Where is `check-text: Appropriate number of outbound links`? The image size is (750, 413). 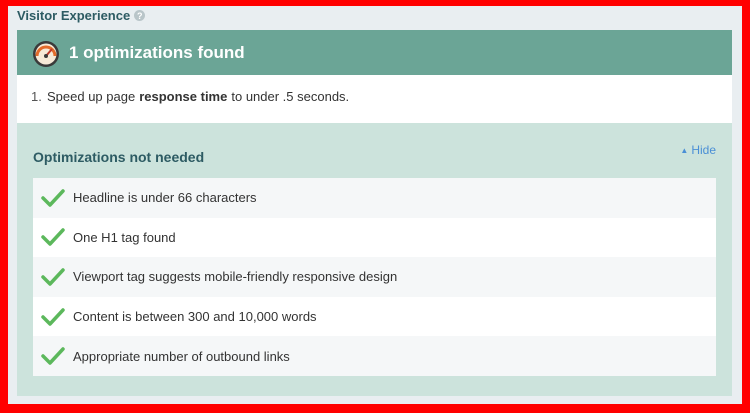
check-text: Appropriate number of outbound links is located at coordinates (181, 356).